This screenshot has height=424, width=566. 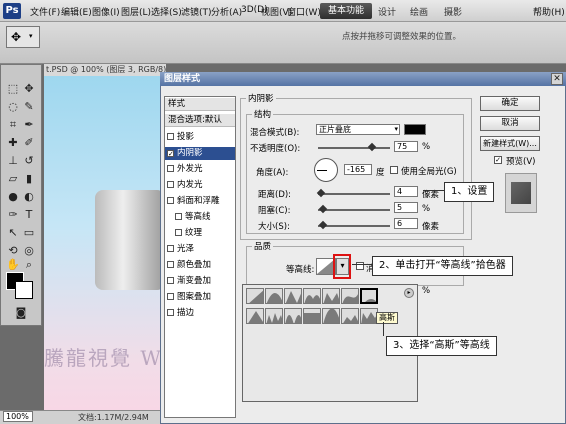 I want to click on history-brush-tool-icon: ↺, so click(x=29, y=161).